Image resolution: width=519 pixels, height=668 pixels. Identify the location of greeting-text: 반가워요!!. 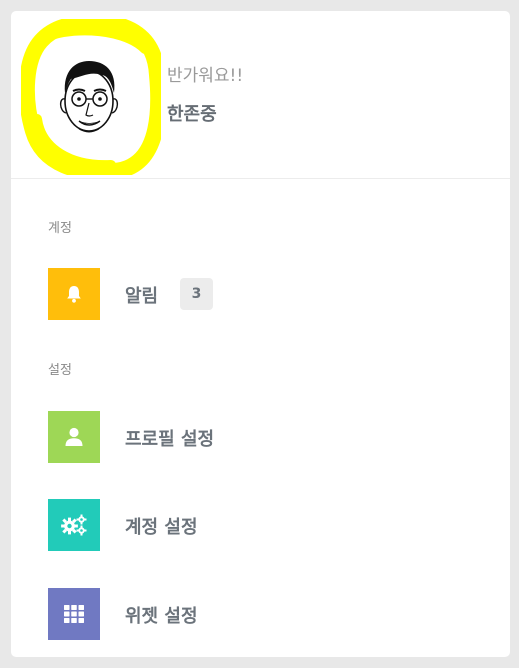
(205, 76).